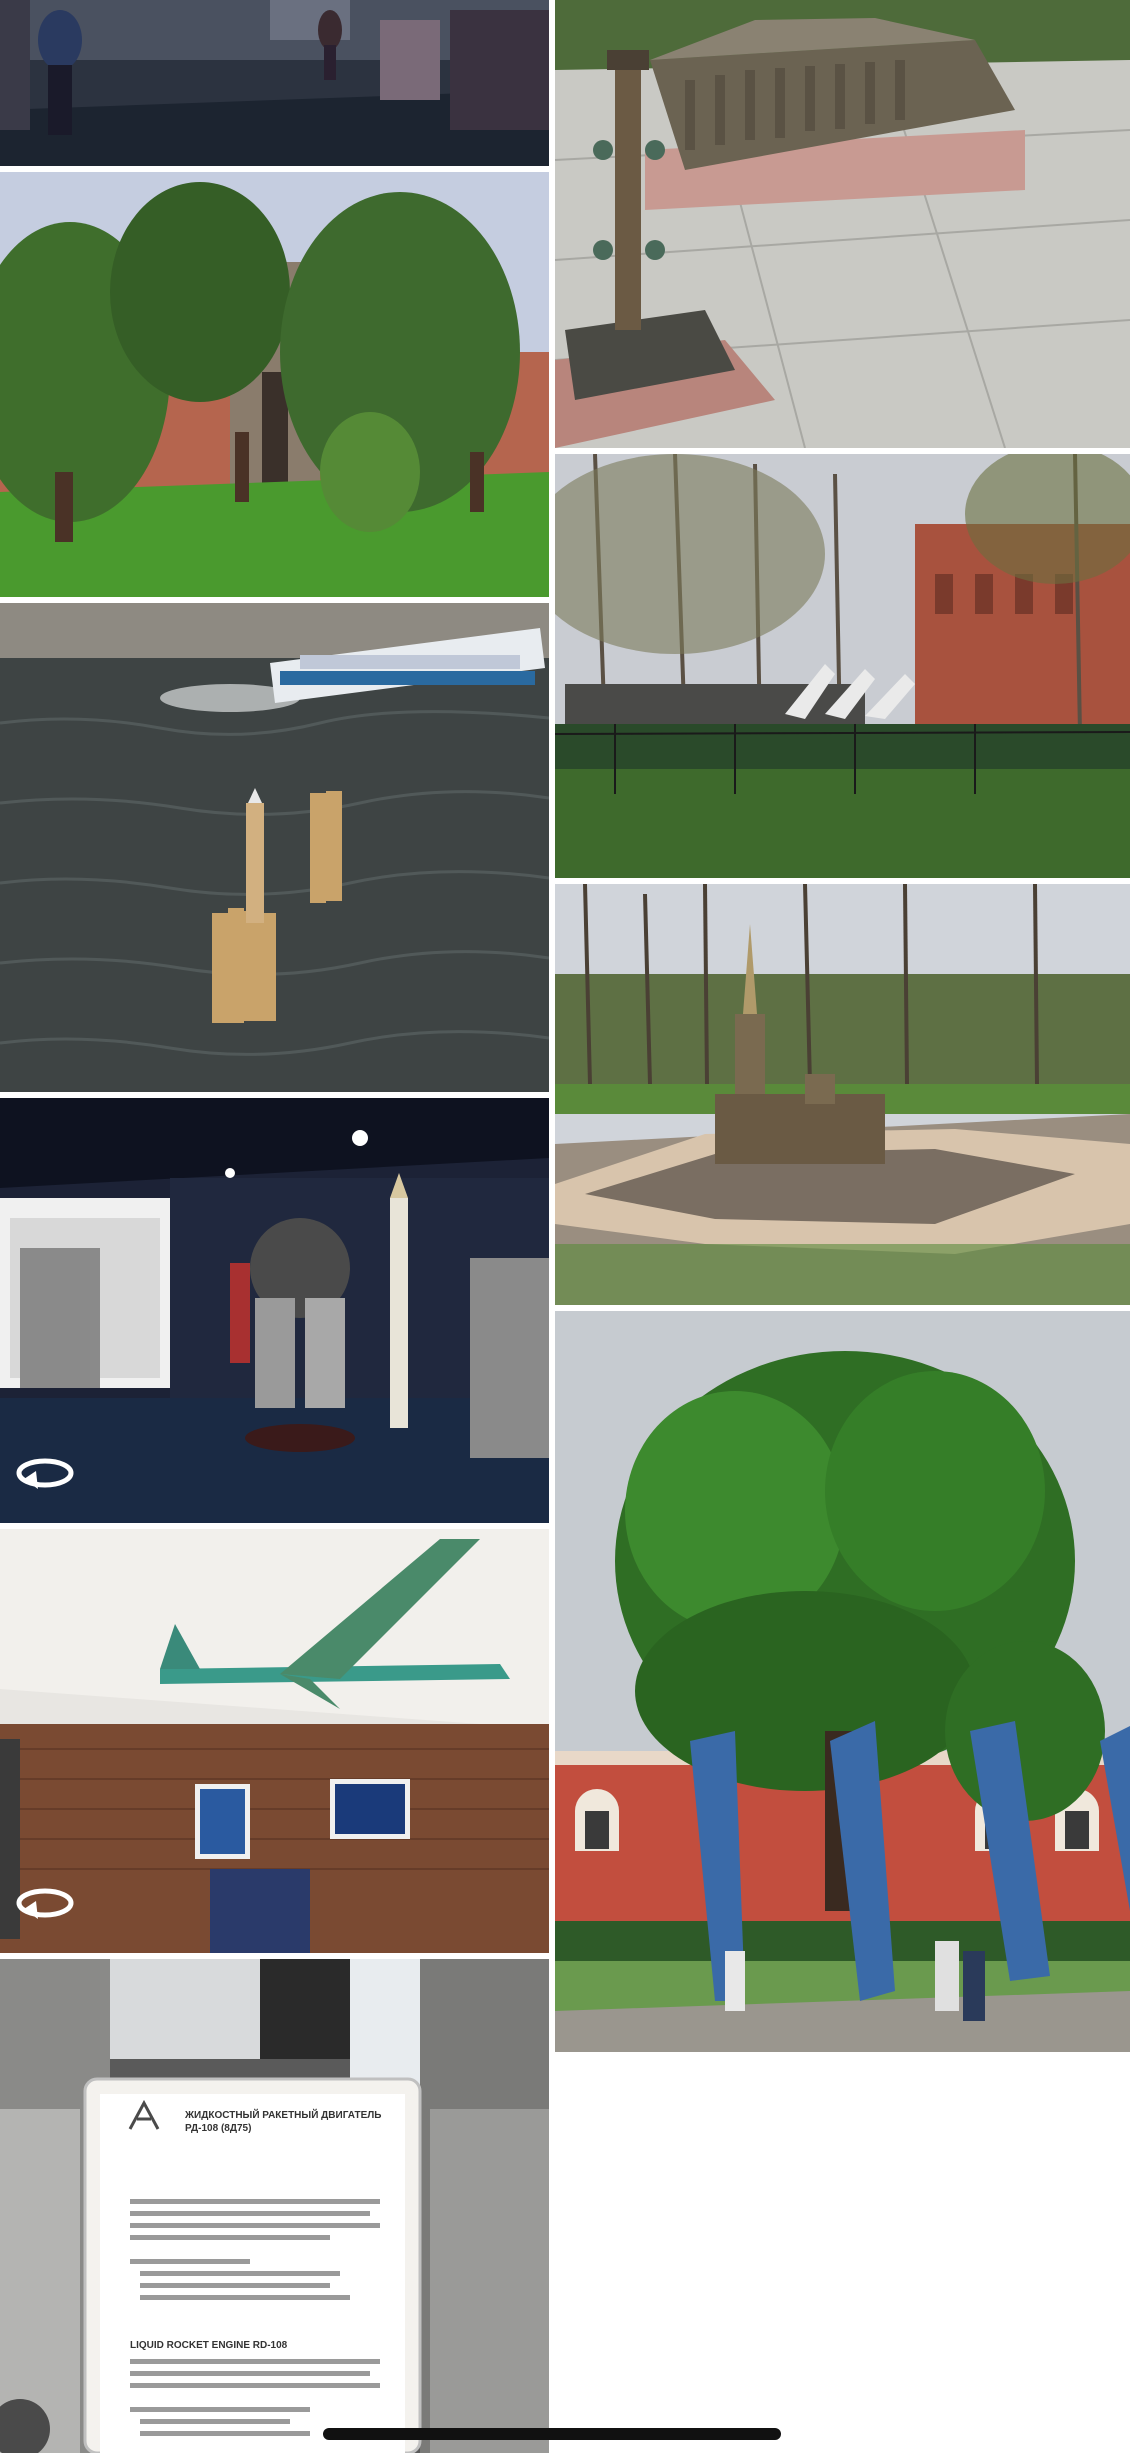 The height and width of the screenshot is (2453, 1130). I want to click on photo-river-boat, so click(274, 847).